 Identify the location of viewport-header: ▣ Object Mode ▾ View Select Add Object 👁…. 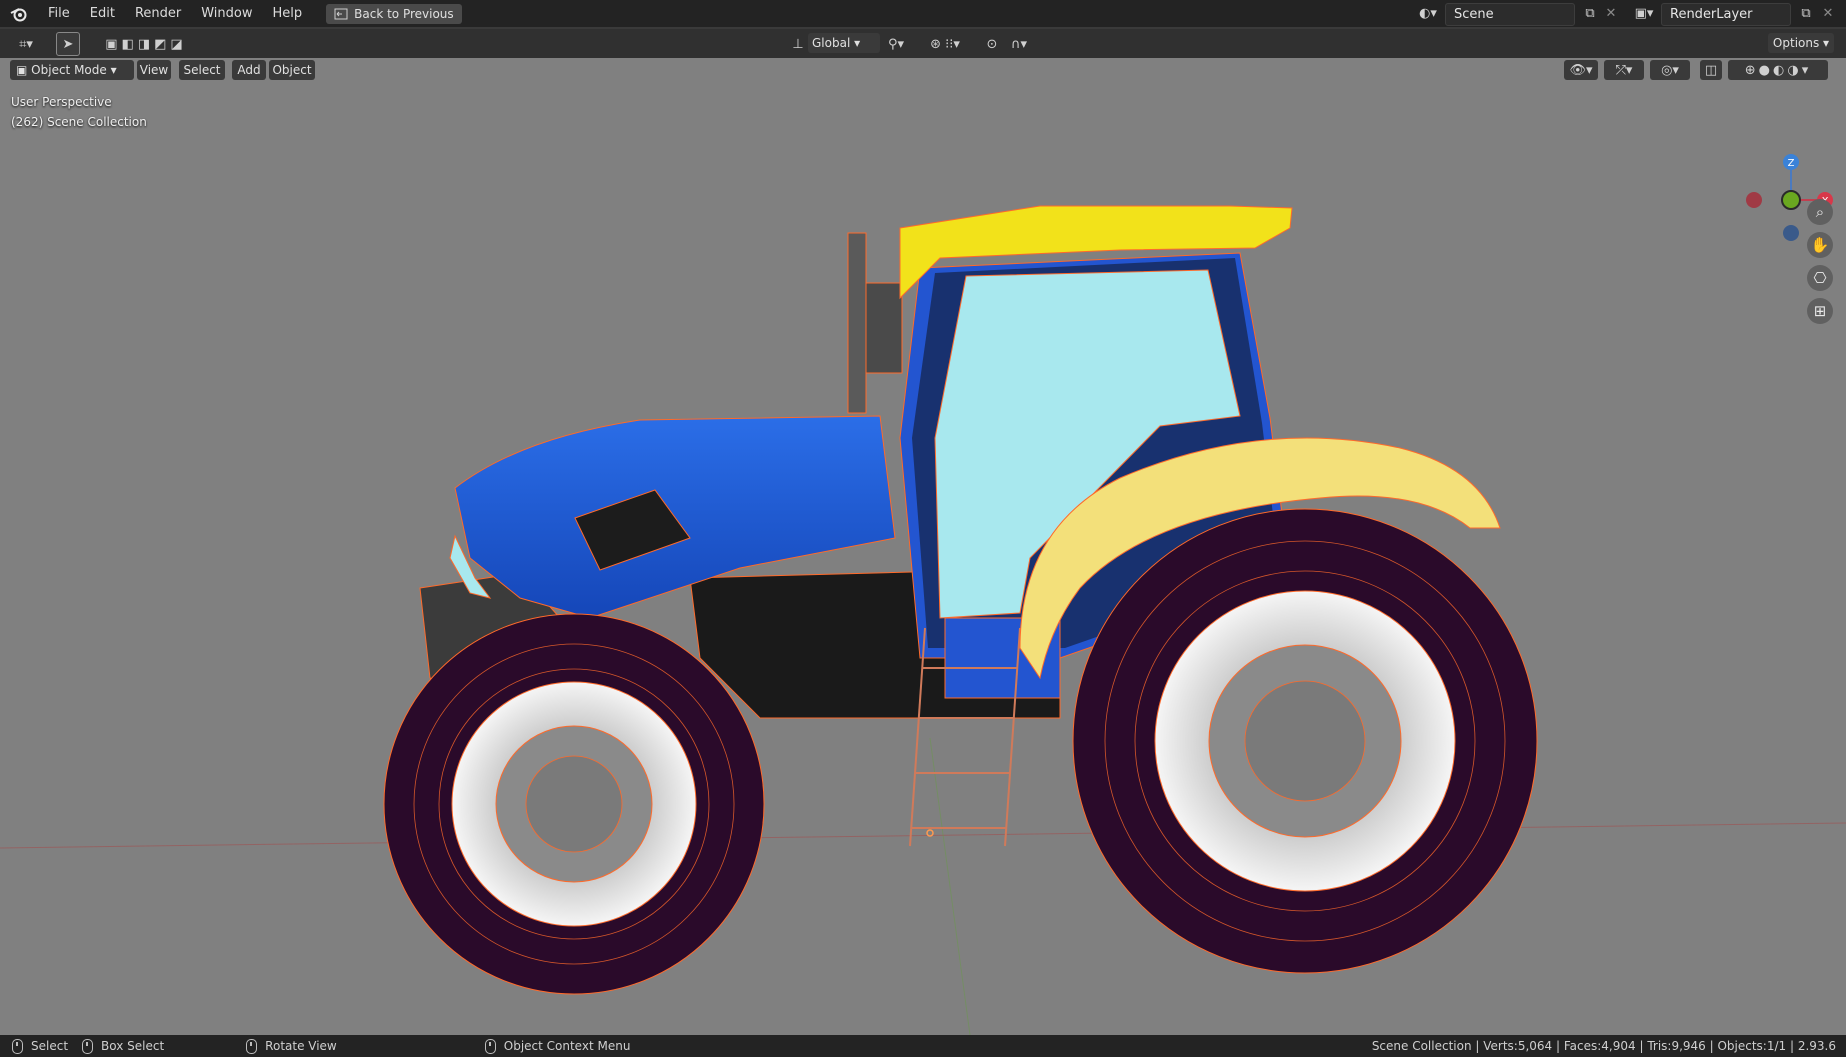
(923, 70).